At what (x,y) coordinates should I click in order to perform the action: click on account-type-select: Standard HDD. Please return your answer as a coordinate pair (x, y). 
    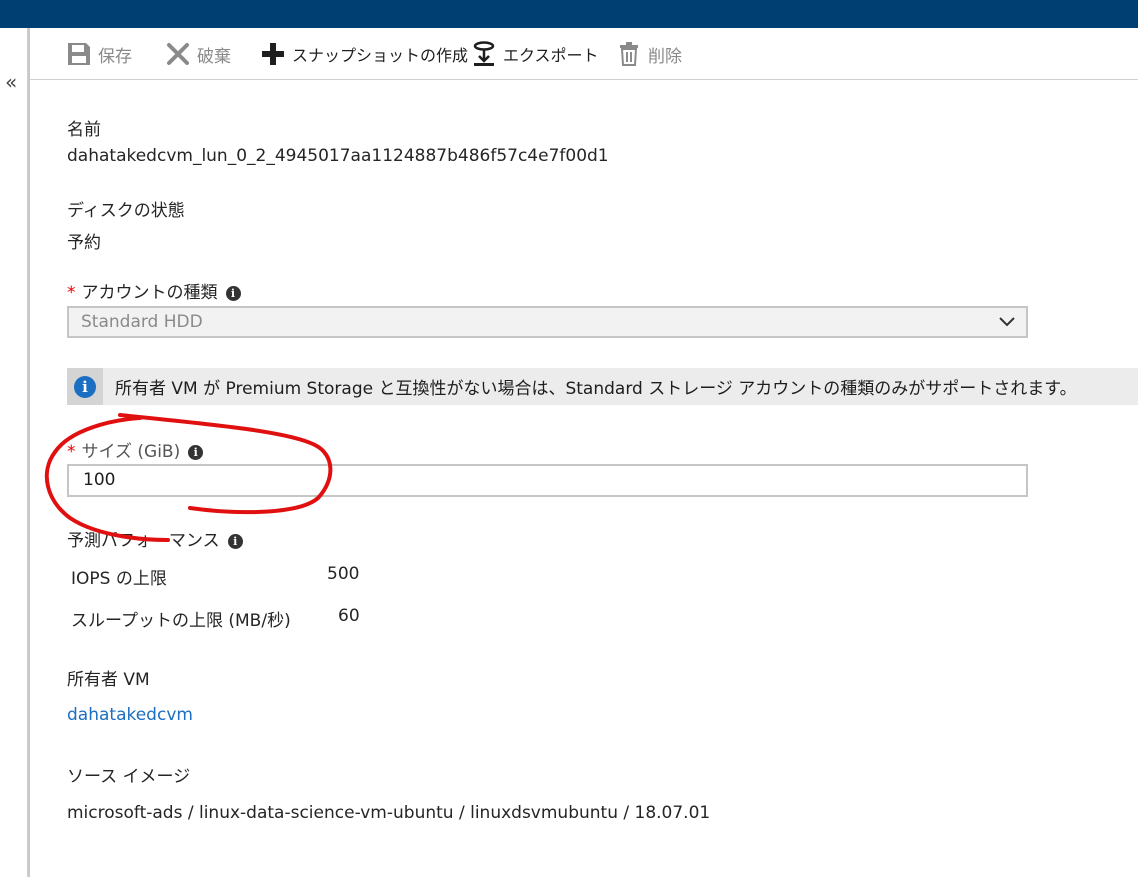
    Looking at the image, I should click on (547, 322).